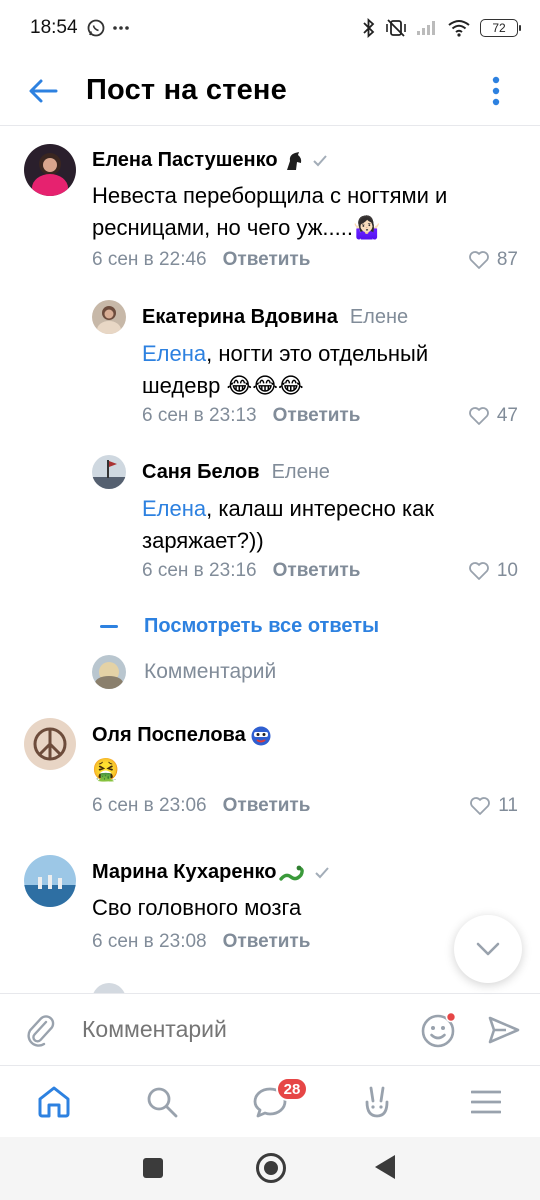 Image resolution: width=540 pixels, height=1200 pixels. What do you see at coordinates (201, 472) in the screenshot?
I see `comment-author: Саня Белов` at bounding box center [201, 472].